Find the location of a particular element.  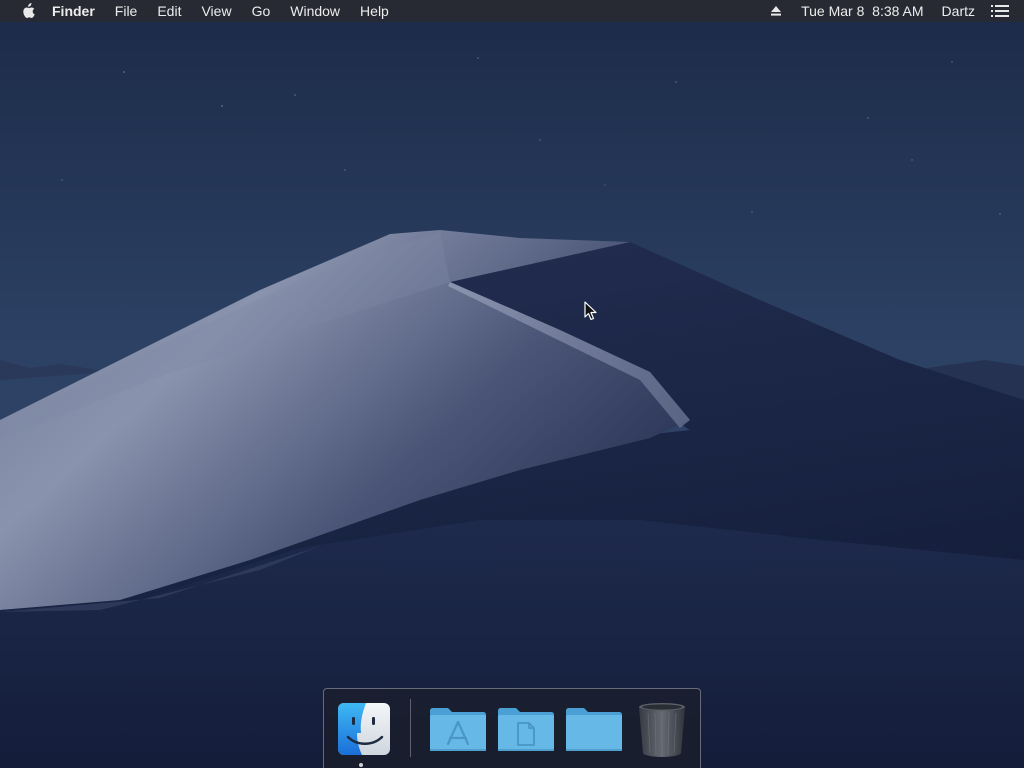

menu-help: Help is located at coordinates (374, 11).